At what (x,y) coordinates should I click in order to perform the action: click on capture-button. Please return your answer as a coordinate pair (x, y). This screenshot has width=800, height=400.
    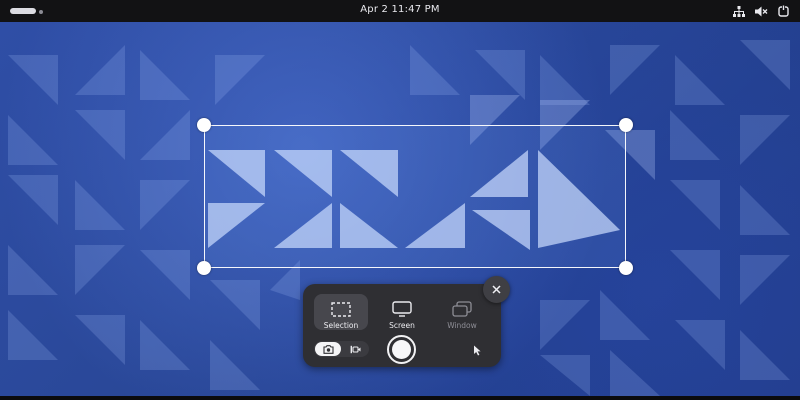
    Looking at the image, I should click on (401, 349).